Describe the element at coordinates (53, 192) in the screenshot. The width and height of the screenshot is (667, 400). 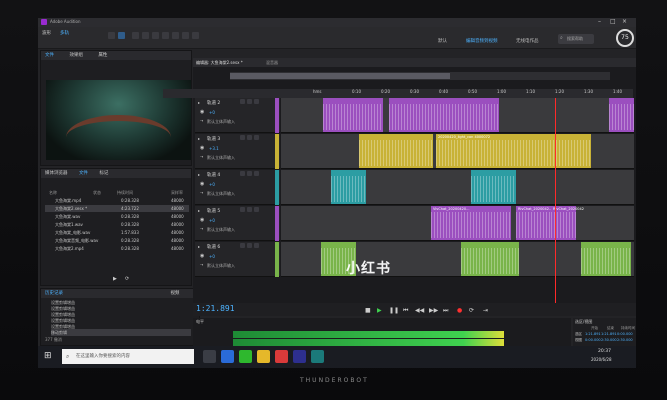
I see `col-name: 名称` at that location.